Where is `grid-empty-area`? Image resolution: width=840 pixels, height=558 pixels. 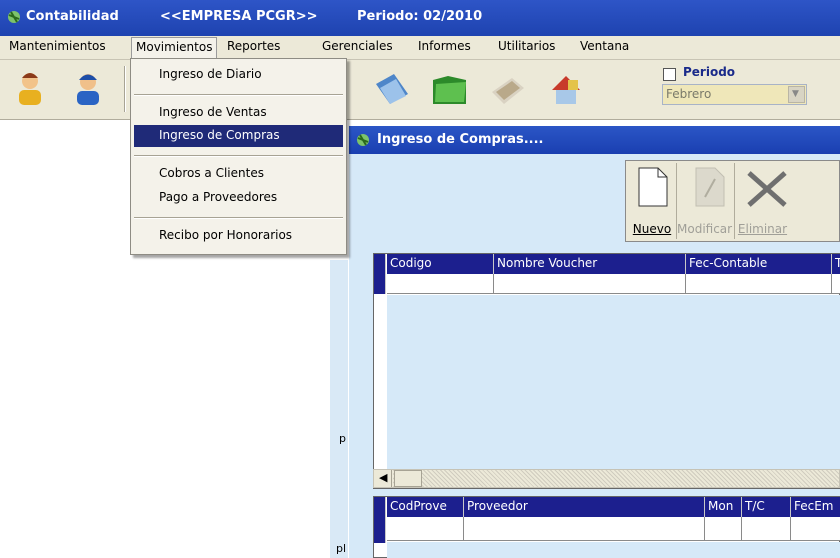
grid-empty-area is located at coordinates (613, 550).